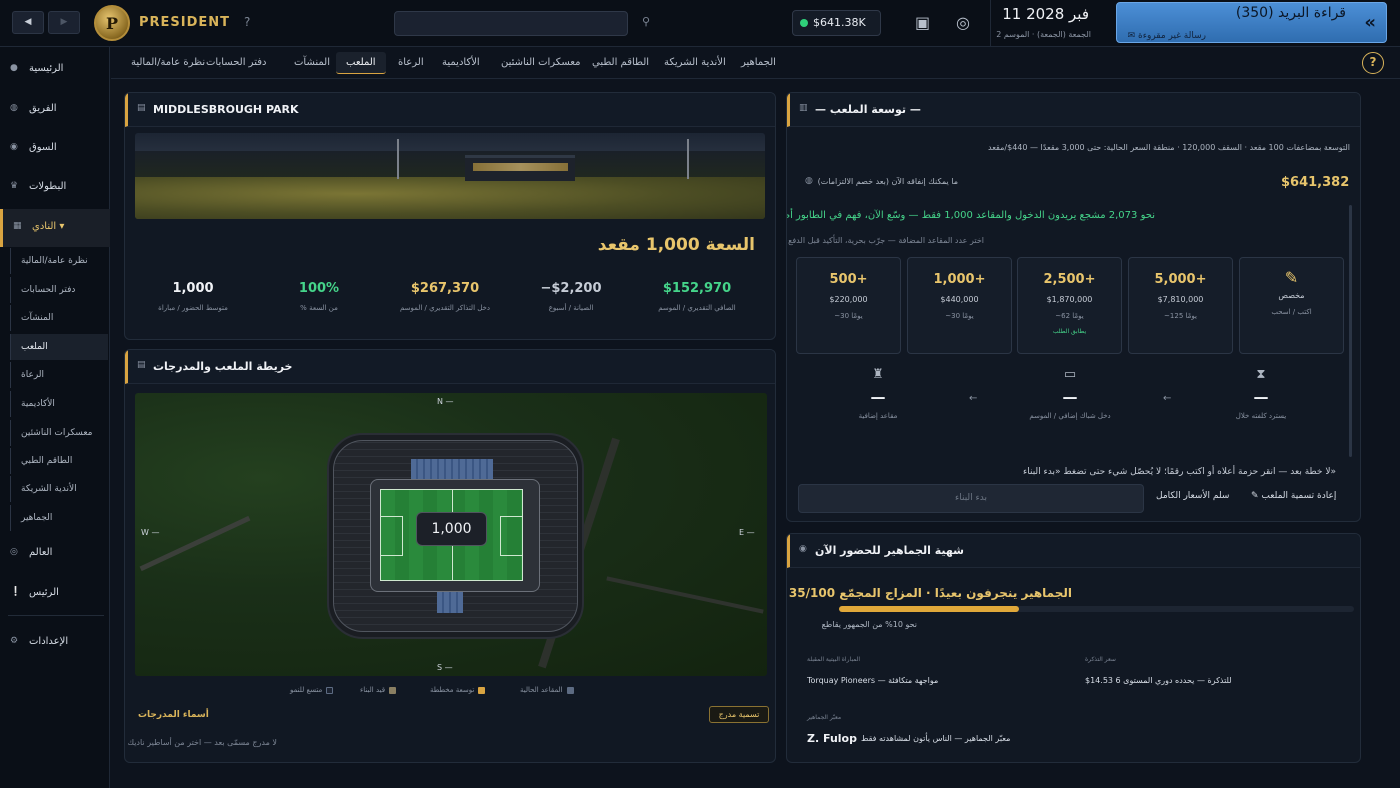 This screenshot has width=1400, height=788. I want to click on legend-swatch, so click(393, 690).